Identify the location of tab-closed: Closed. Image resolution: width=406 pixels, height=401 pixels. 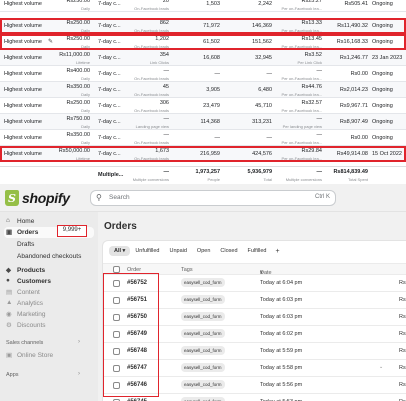
(228, 251).